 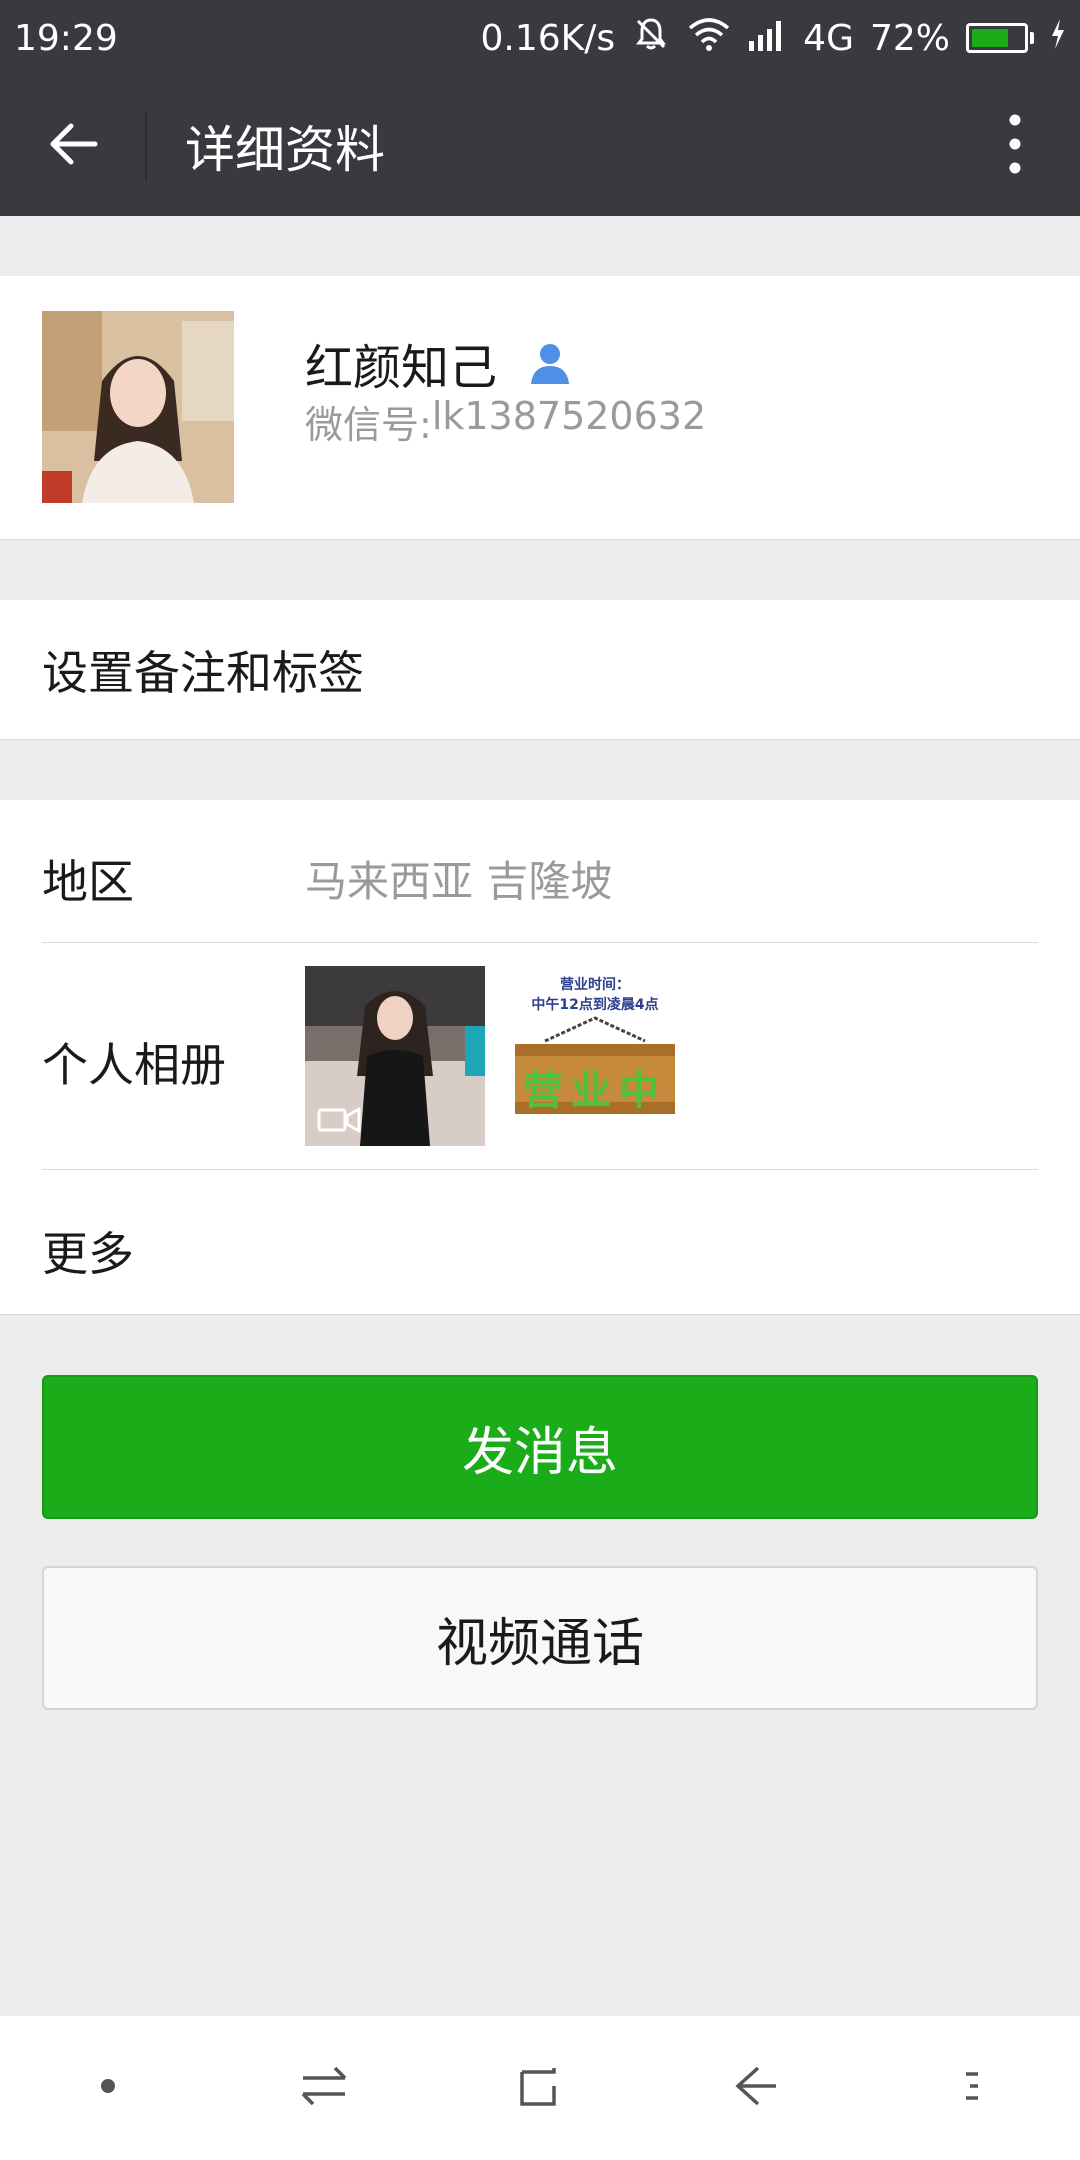 I want to click on send-message-button: 发消息, so click(x=540, y=1447).